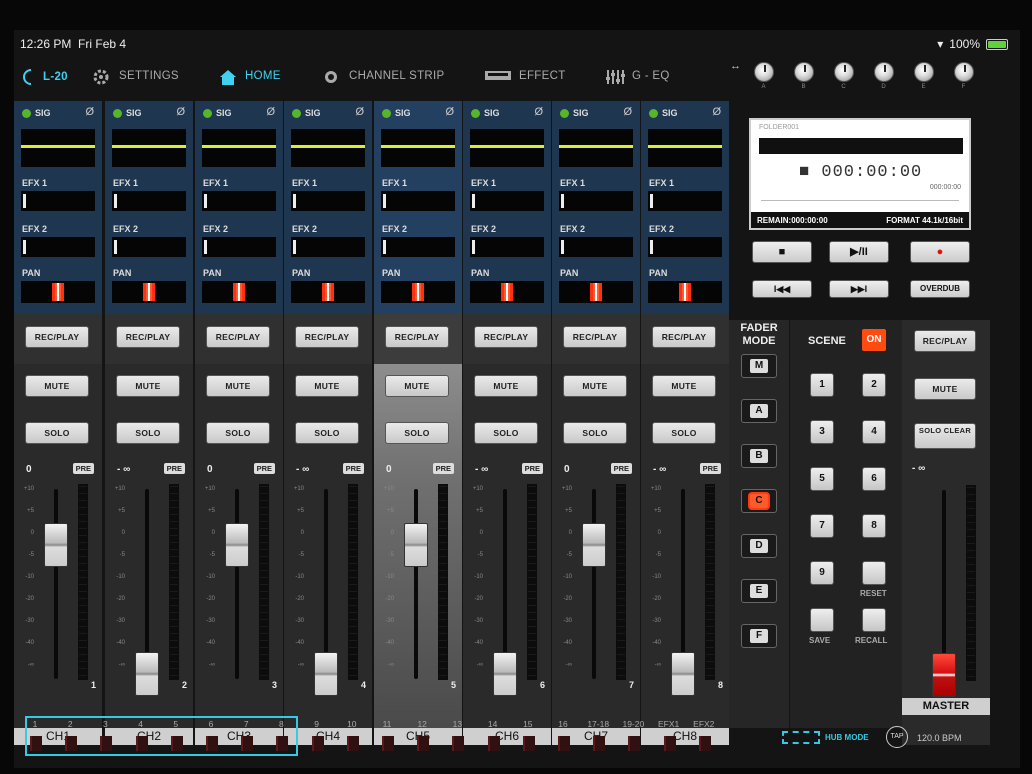 Image resolution: width=1032 pixels, height=774 pixels. Describe the element at coordinates (945, 341) in the screenshot. I see `master-rec-play-button: REC/PLAY` at that location.